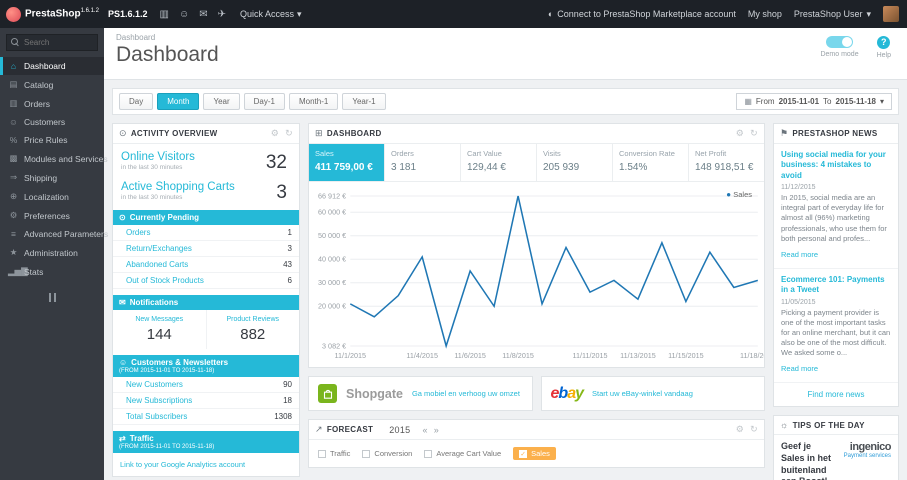  Describe the element at coordinates (424, 430) in the screenshot. I see `previous-year-button: «` at that location.